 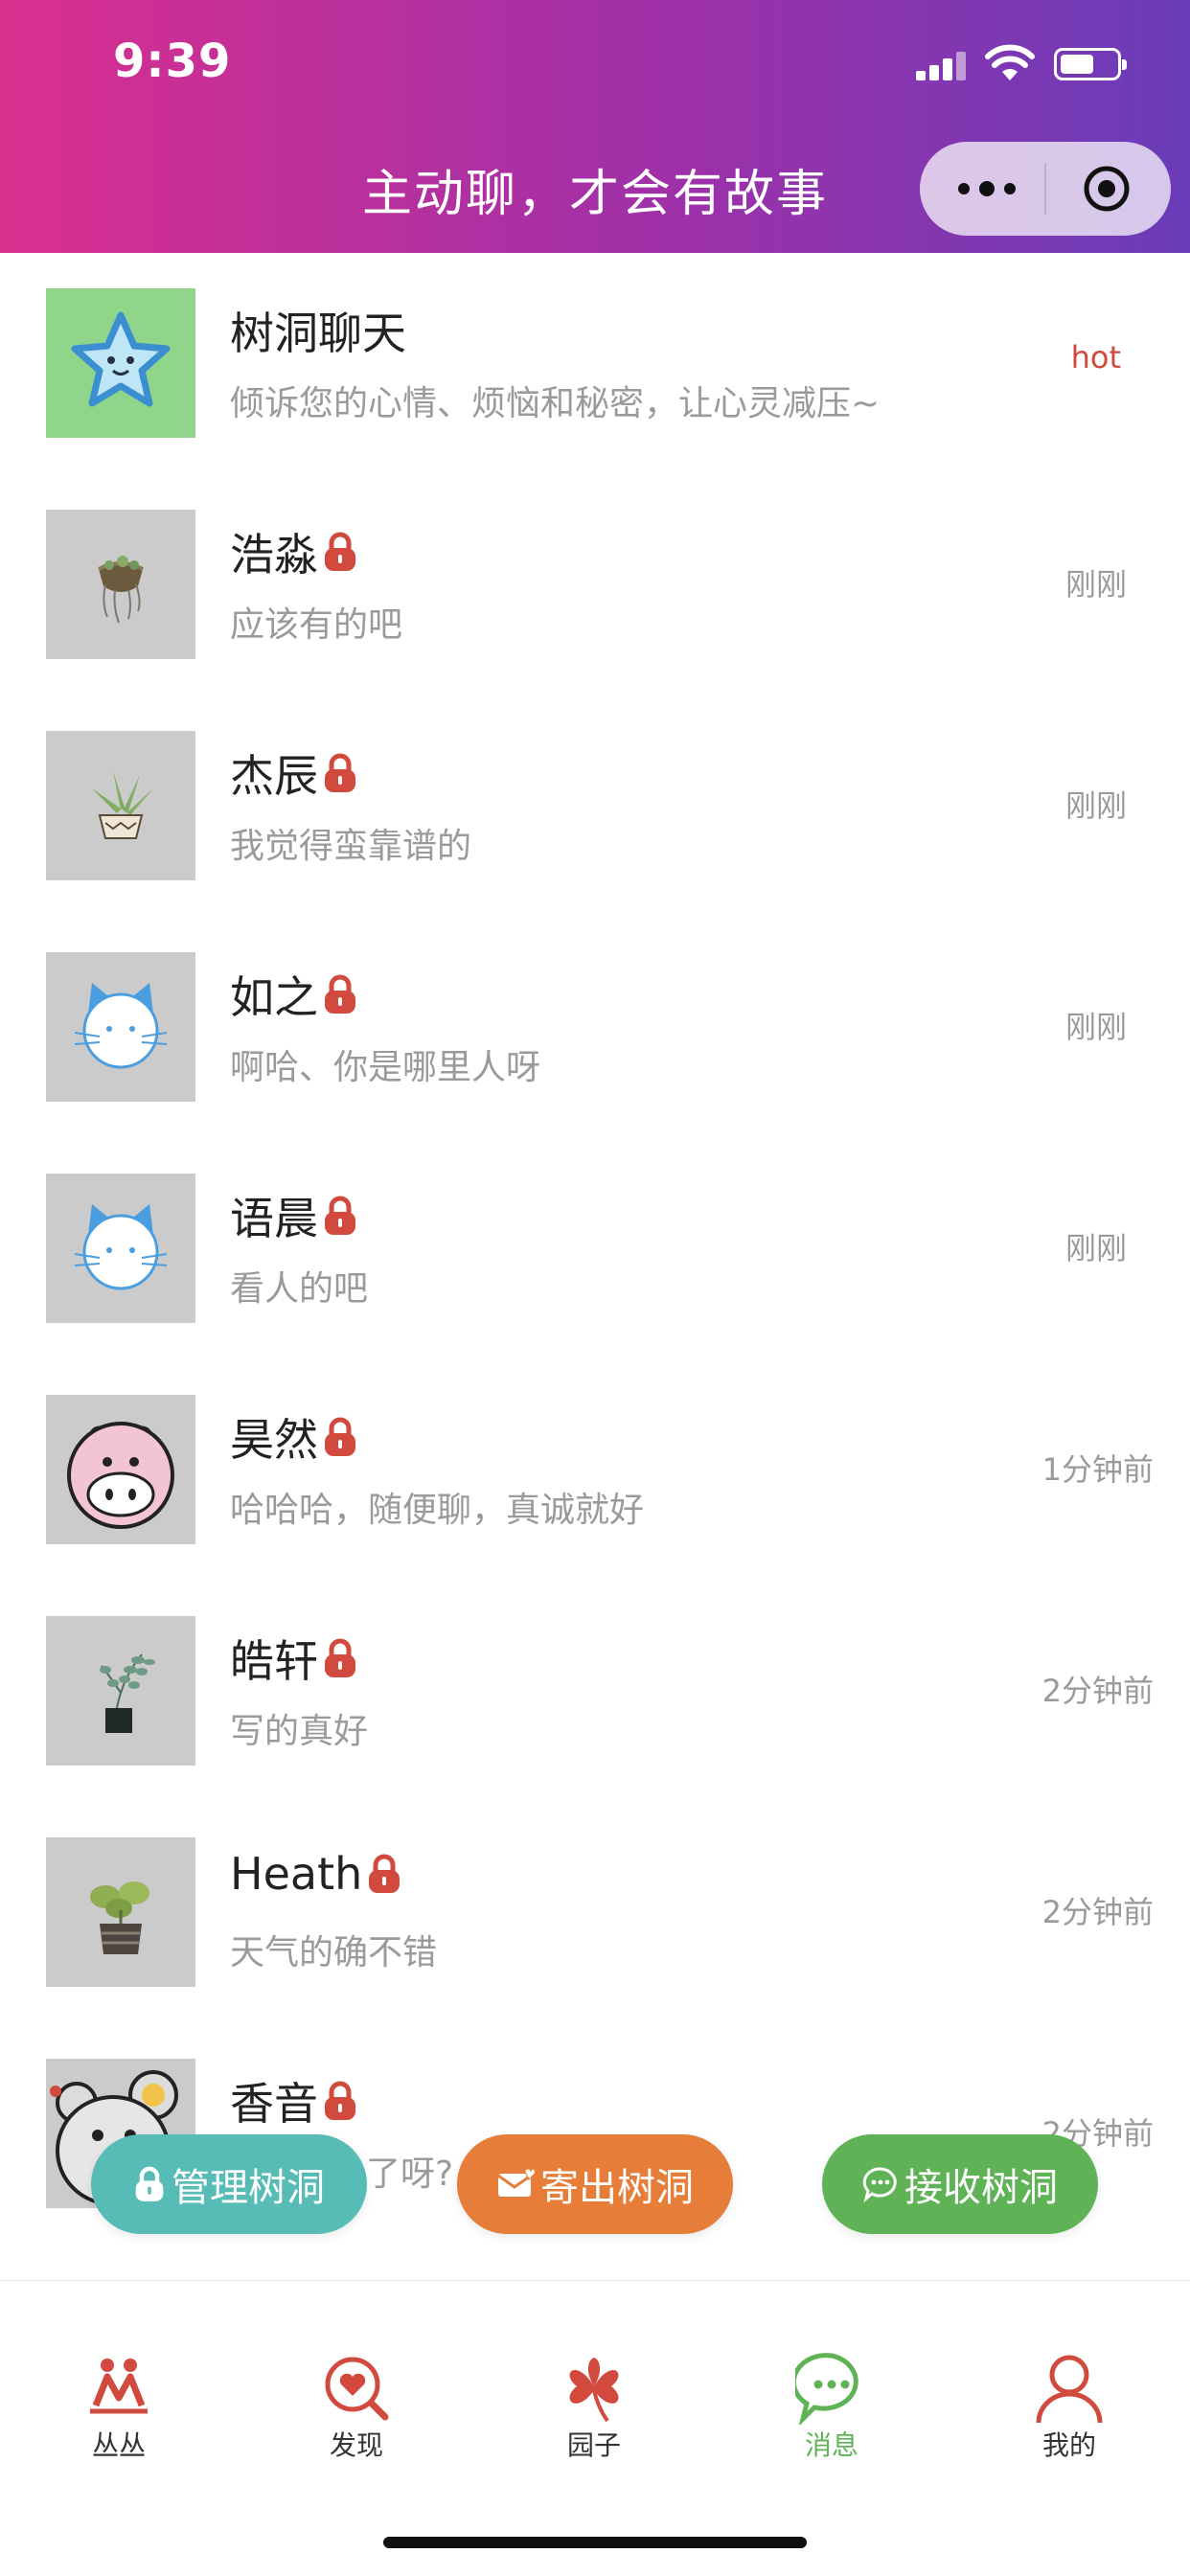 I want to click on tab-congcong: 丛丛, so click(x=119, y=2371).